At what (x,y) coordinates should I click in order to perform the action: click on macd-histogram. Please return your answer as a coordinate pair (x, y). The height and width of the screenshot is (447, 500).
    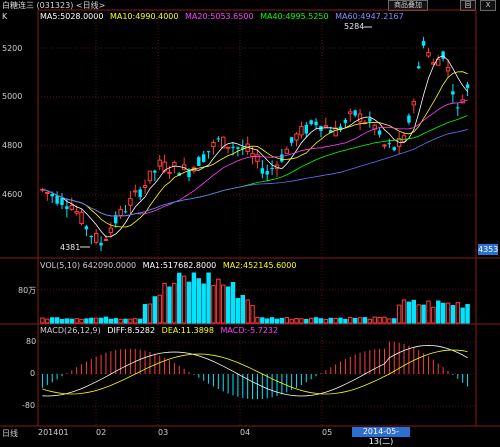
    Looking at the image, I should click on (255, 370).